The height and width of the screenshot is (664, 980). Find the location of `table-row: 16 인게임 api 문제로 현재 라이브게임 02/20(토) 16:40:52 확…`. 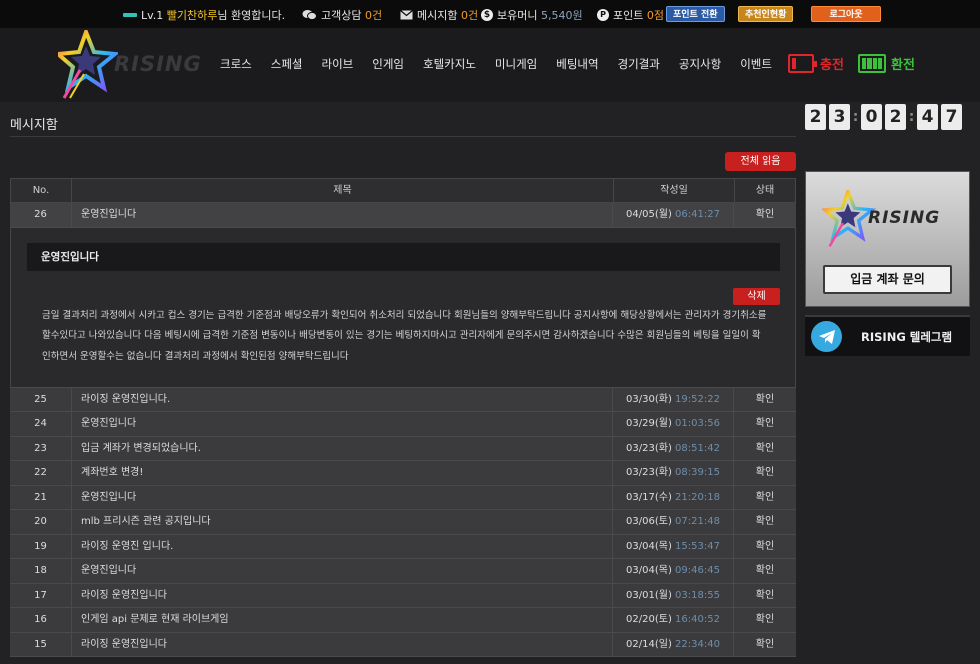

table-row: 16 인게임 api 문제로 현재 라이브게임 02/20(토) 16:40:52 확… is located at coordinates (403, 620).